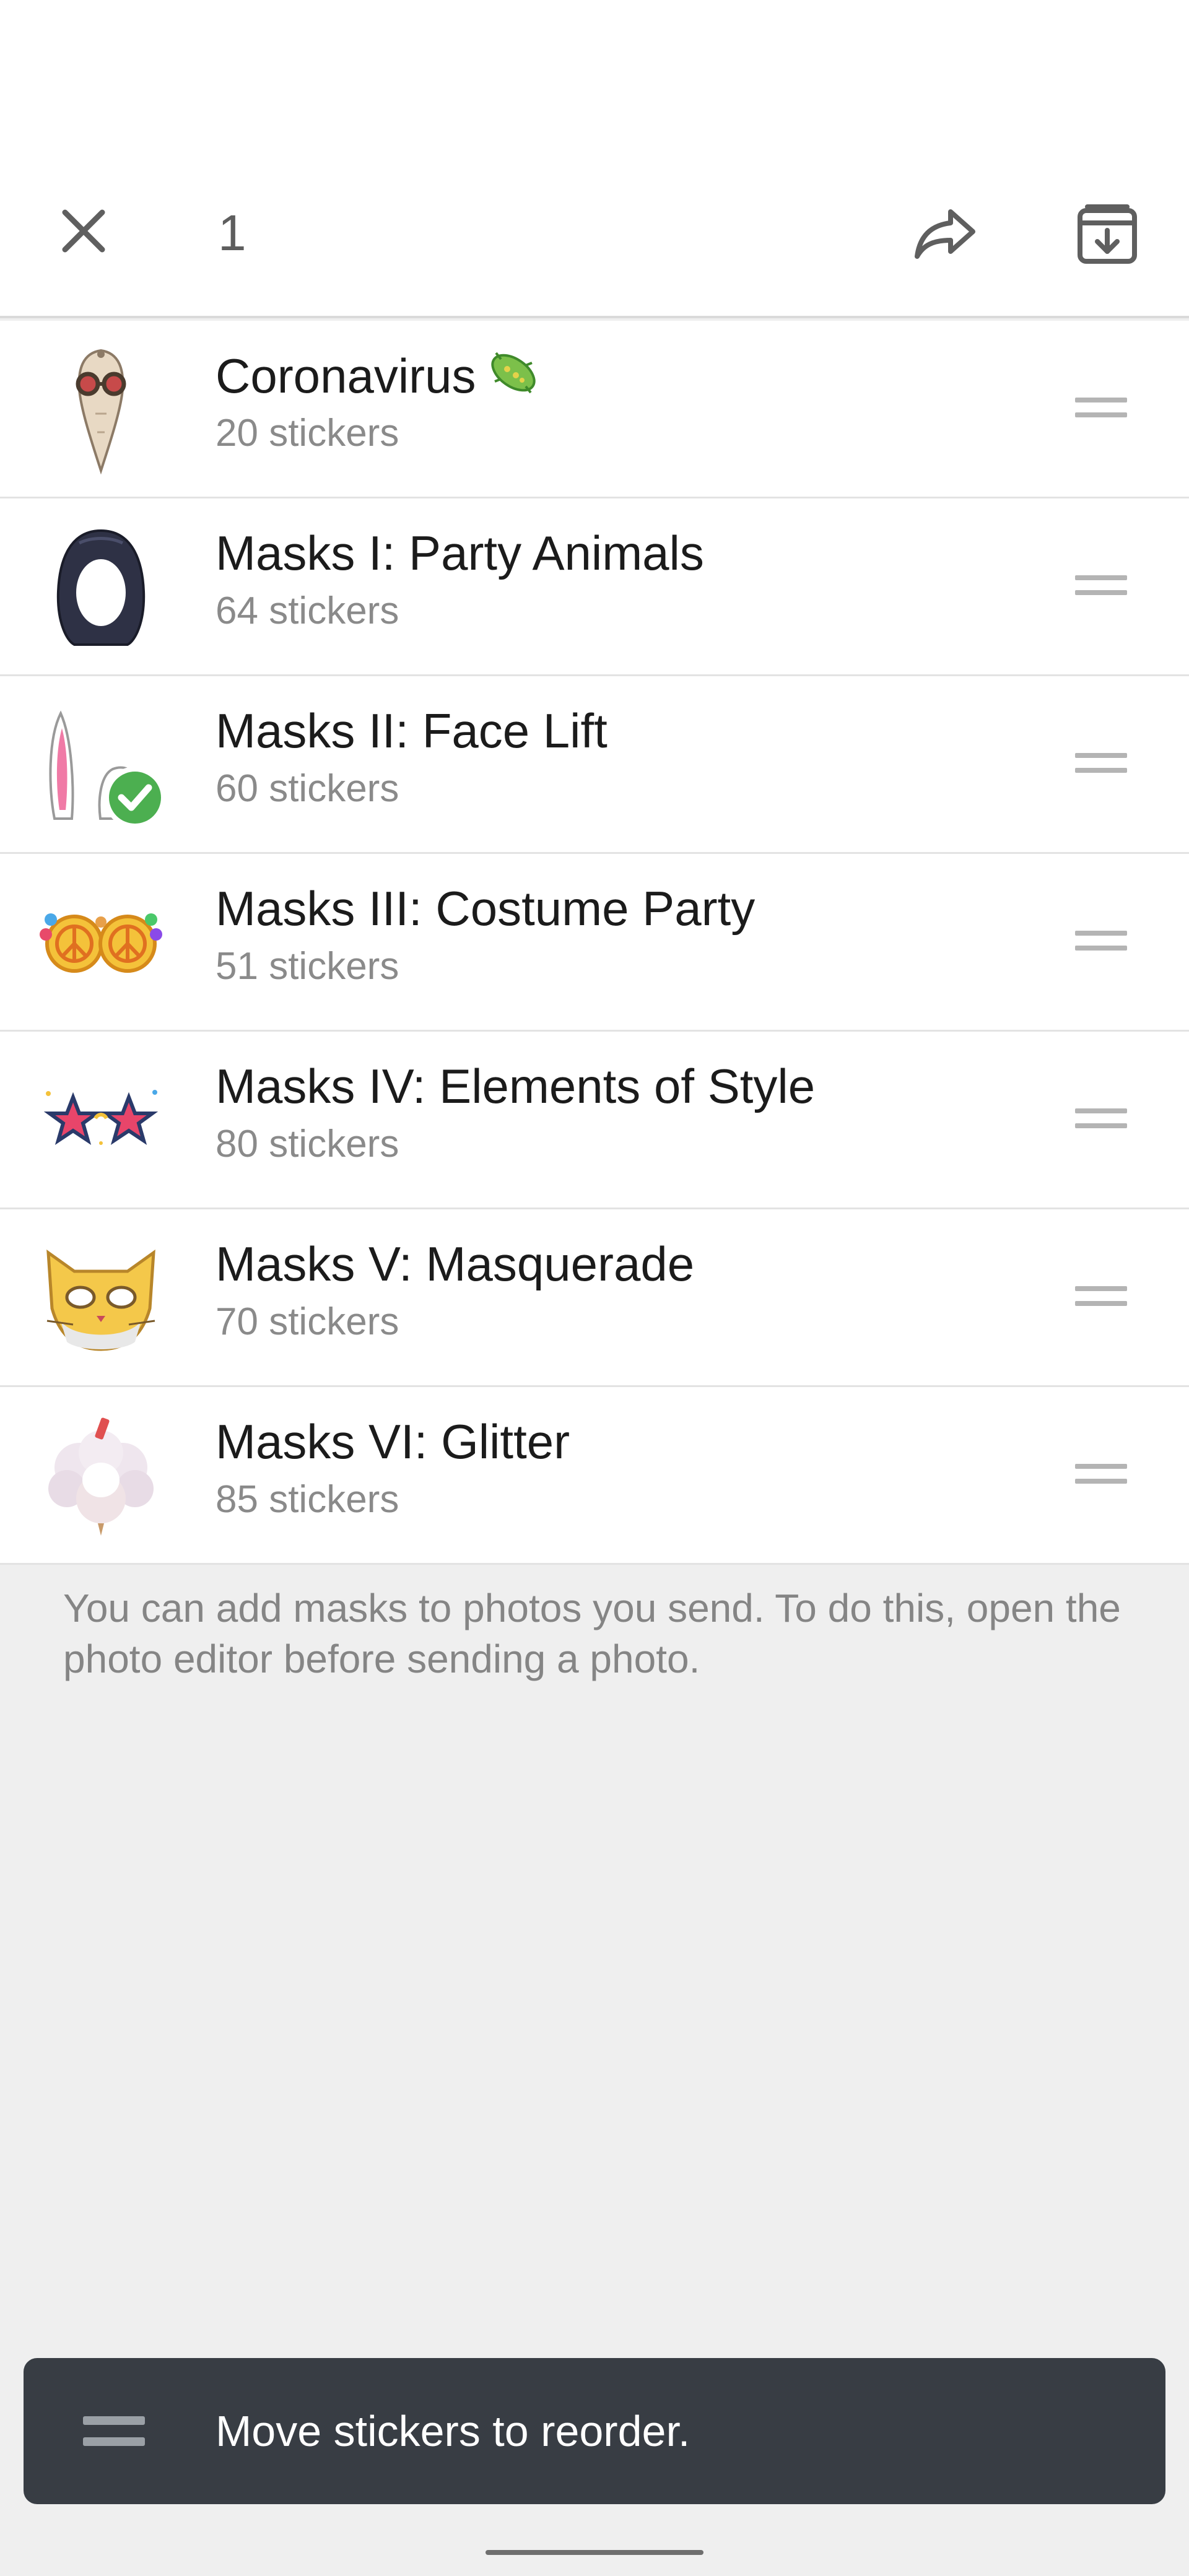 Image resolution: width=1189 pixels, height=2576 pixels. What do you see at coordinates (101, 1118) in the screenshot?
I see `star-glasses-thumbnail` at bounding box center [101, 1118].